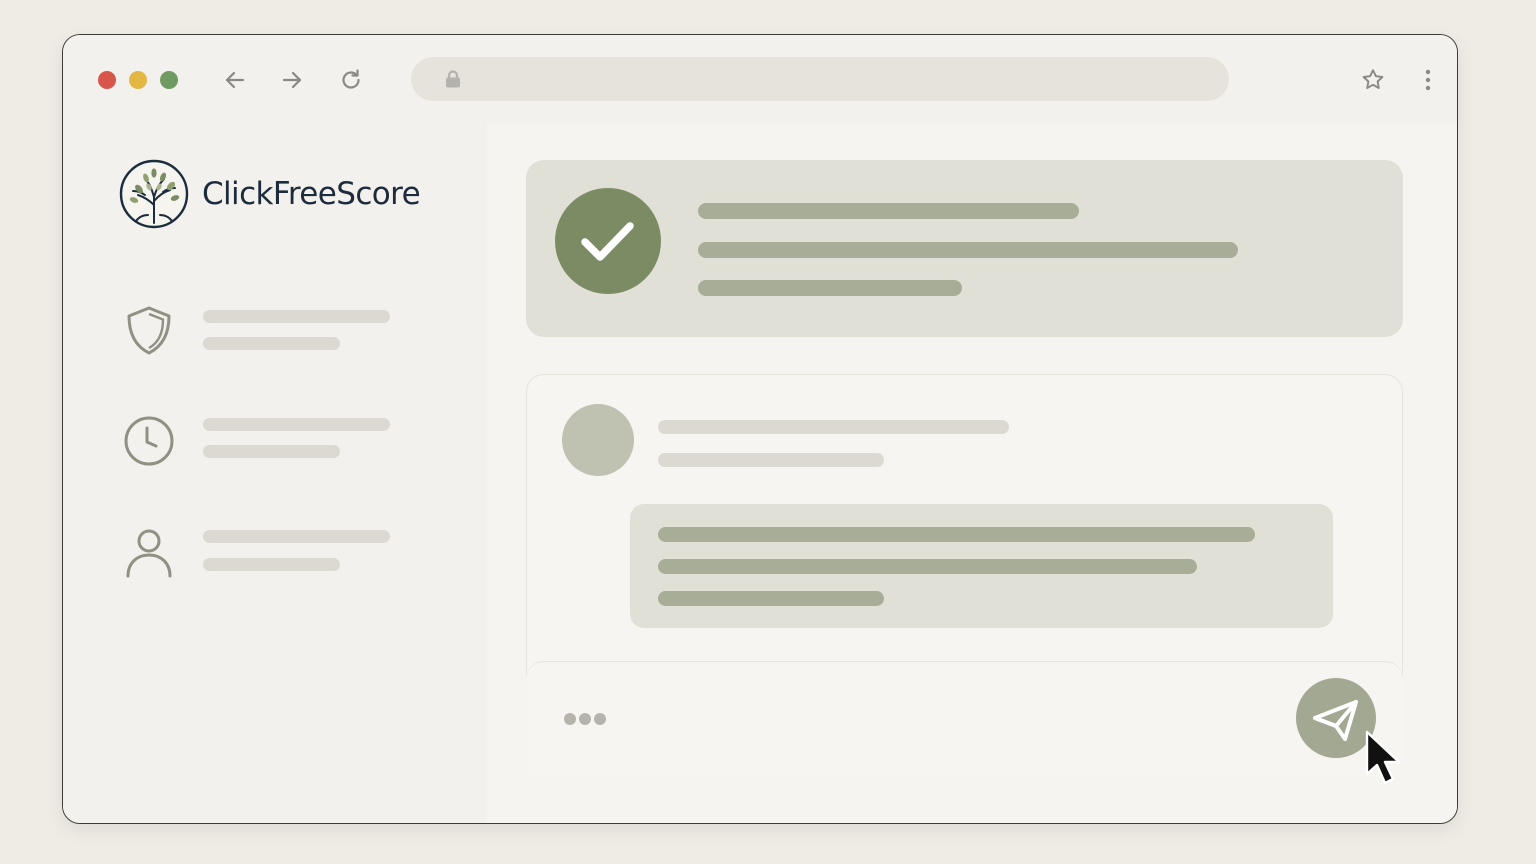 The width and height of the screenshot is (1536, 864). What do you see at coordinates (888, 211) in the screenshot?
I see `success-title-placeholder` at bounding box center [888, 211].